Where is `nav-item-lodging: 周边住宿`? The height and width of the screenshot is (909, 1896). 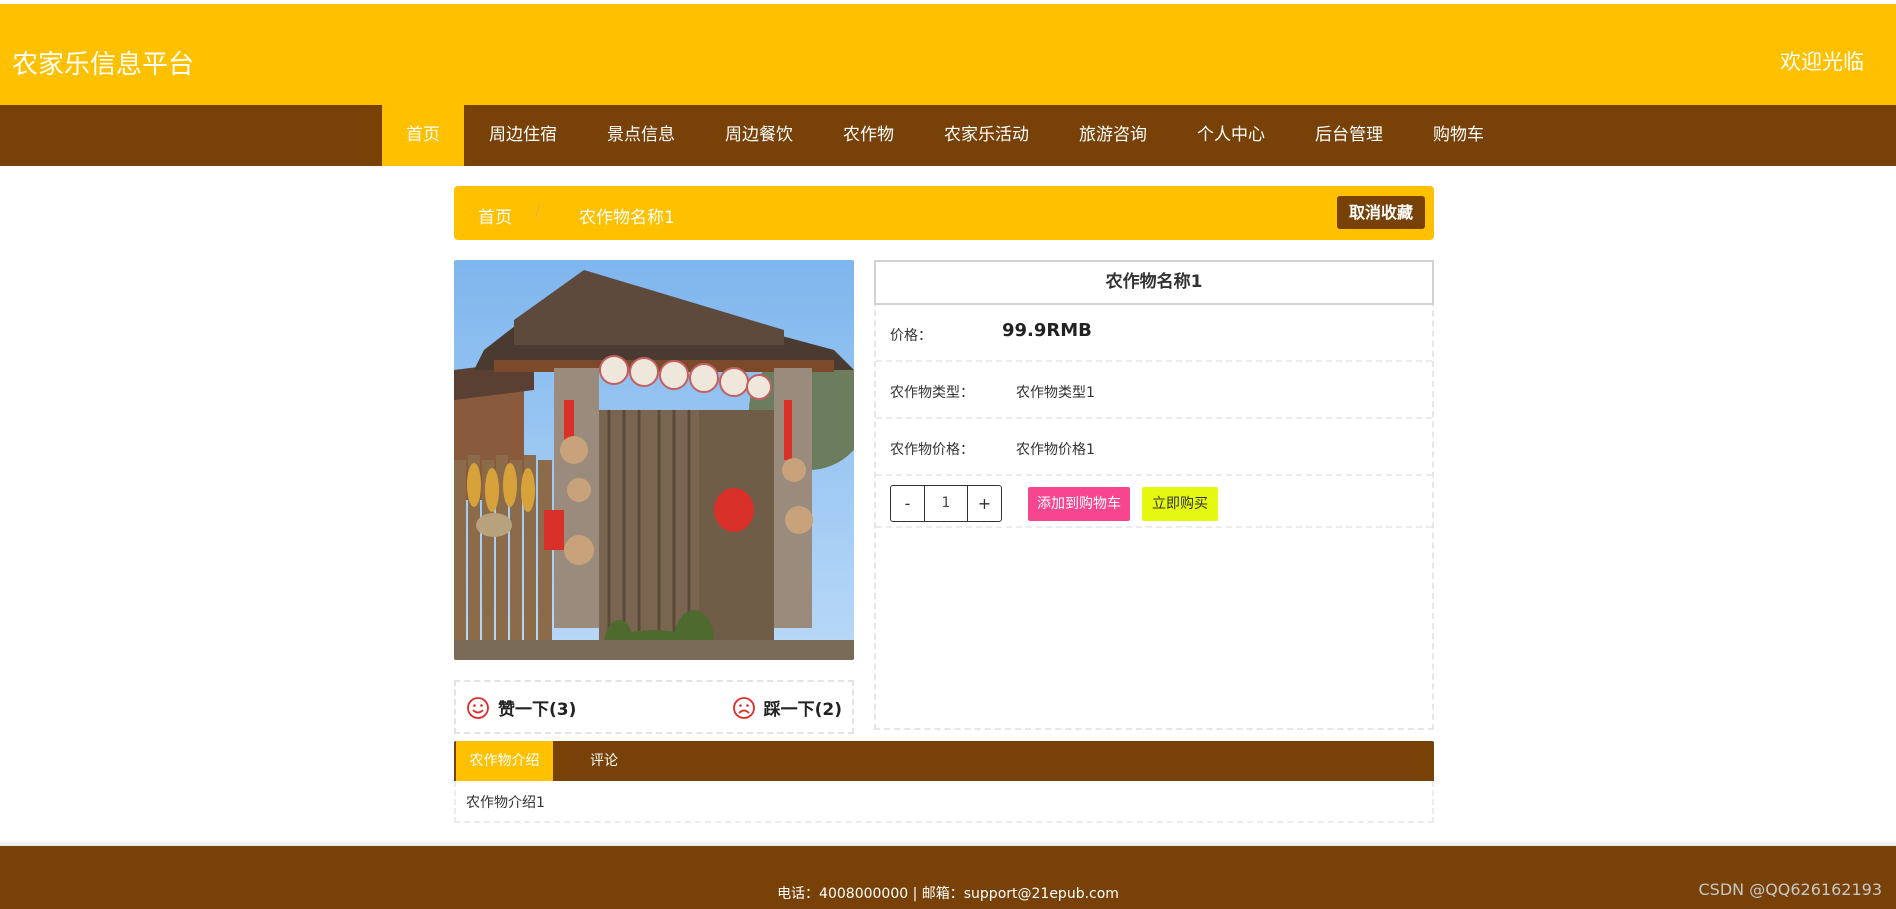
nav-item-lodging: 周边住宿 is located at coordinates (523, 135).